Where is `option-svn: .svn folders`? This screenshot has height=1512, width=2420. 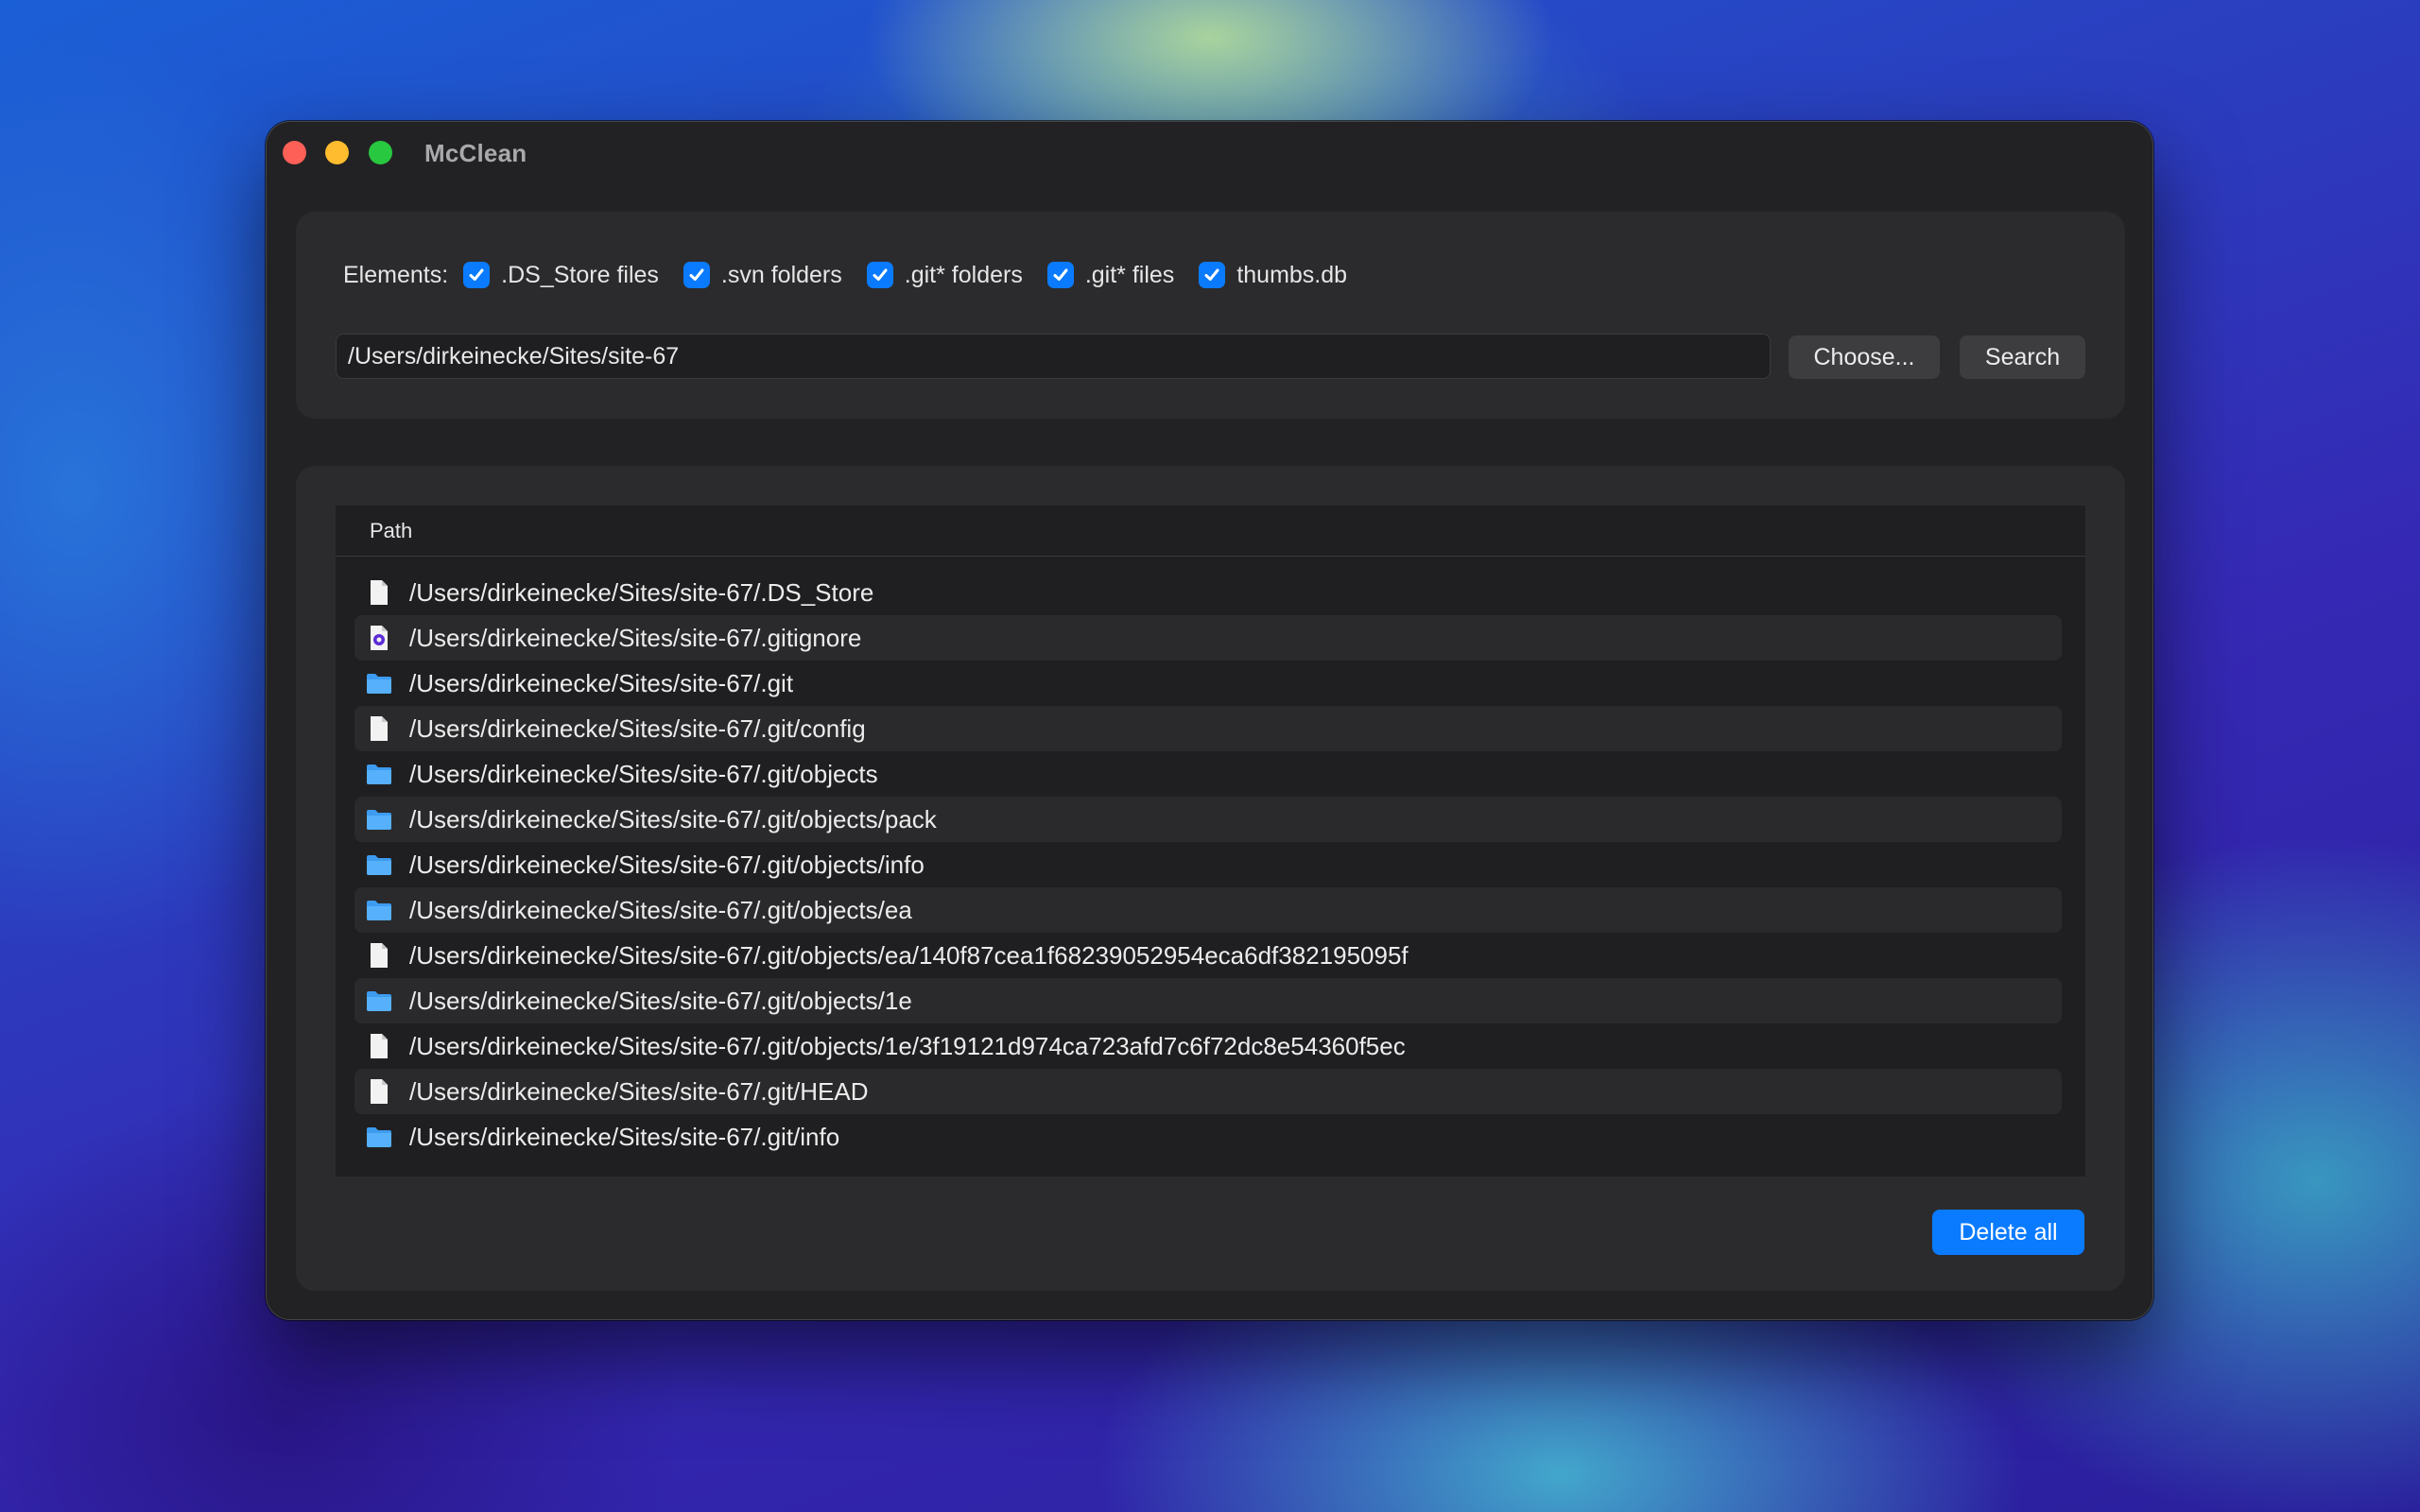 option-svn: .svn folders is located at coordinates (762, 275).